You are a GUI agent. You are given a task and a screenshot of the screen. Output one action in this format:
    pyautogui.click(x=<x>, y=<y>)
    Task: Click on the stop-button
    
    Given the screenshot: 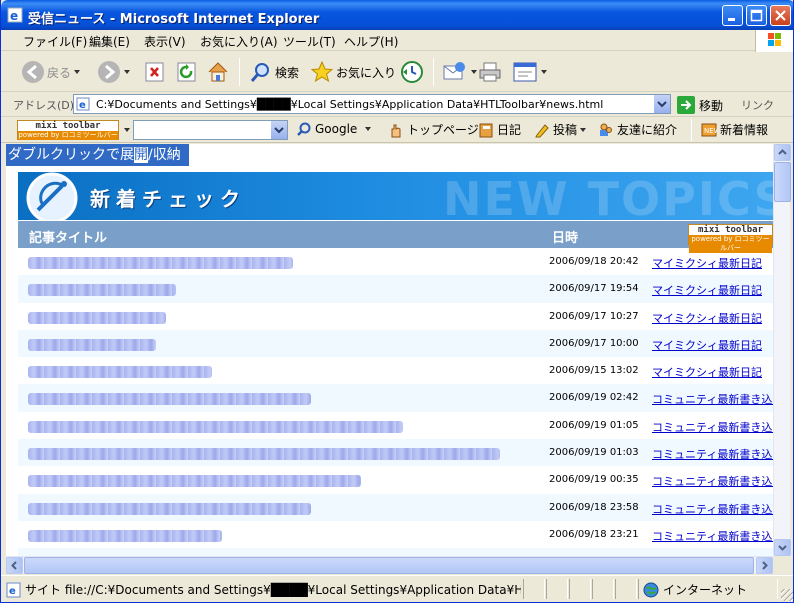 What is the action you would take?
    pyautogui.click(x=155, y=72)
    